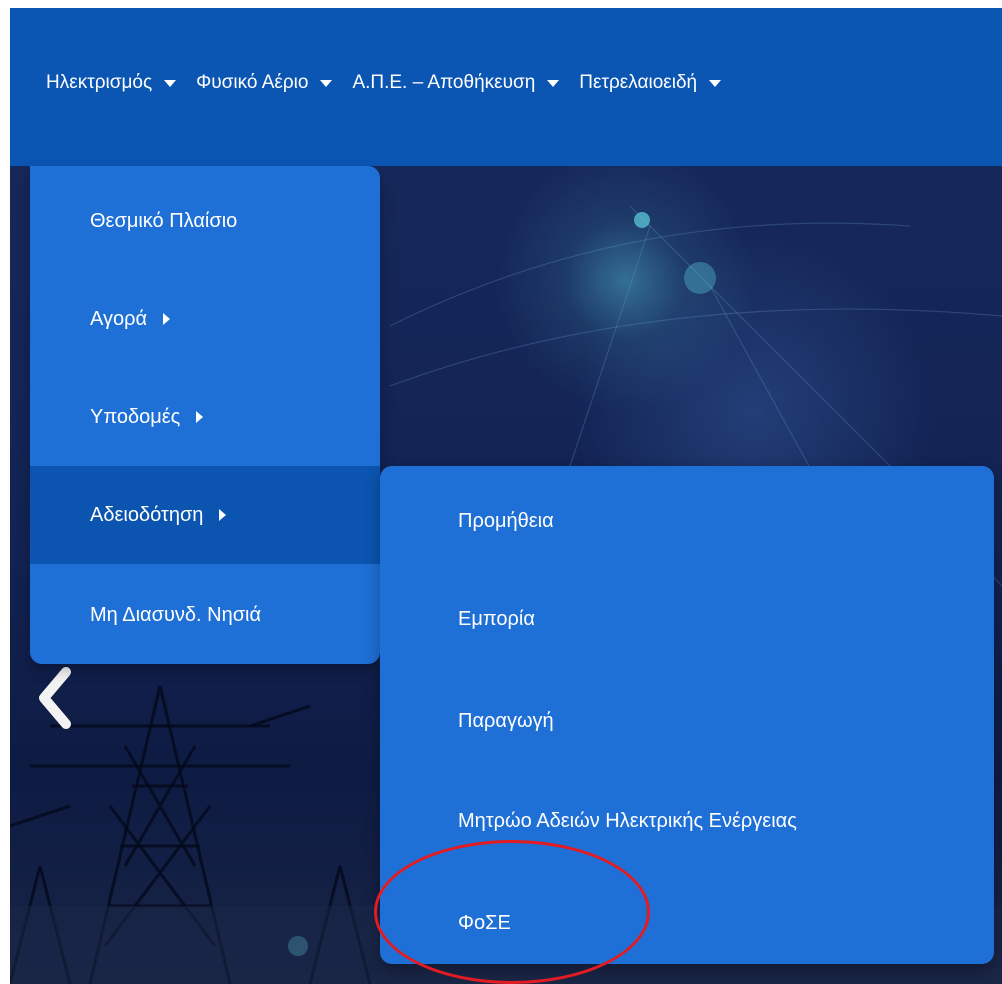 This screenshot has height=984, width=1002. Describe the element at coordinates (205, 319) in the screenshot. I see `menu-item-market: Αγορά` at that location.